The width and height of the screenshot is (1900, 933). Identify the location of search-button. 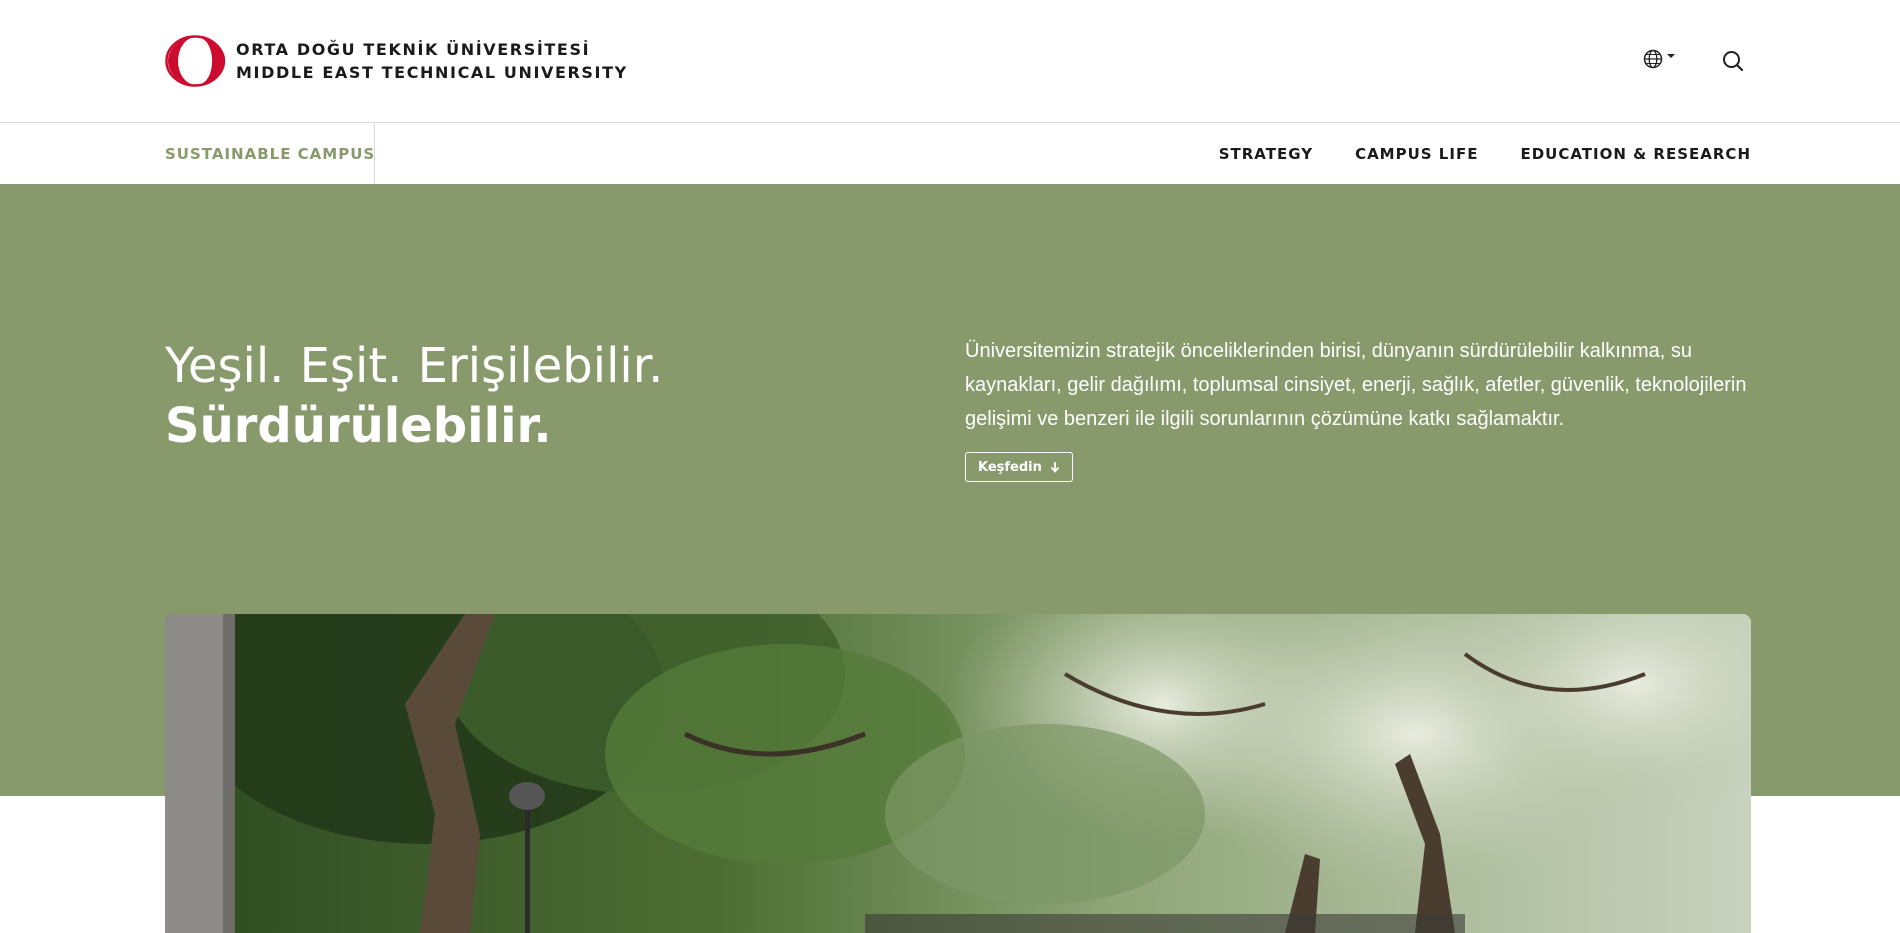
(1733, 63).